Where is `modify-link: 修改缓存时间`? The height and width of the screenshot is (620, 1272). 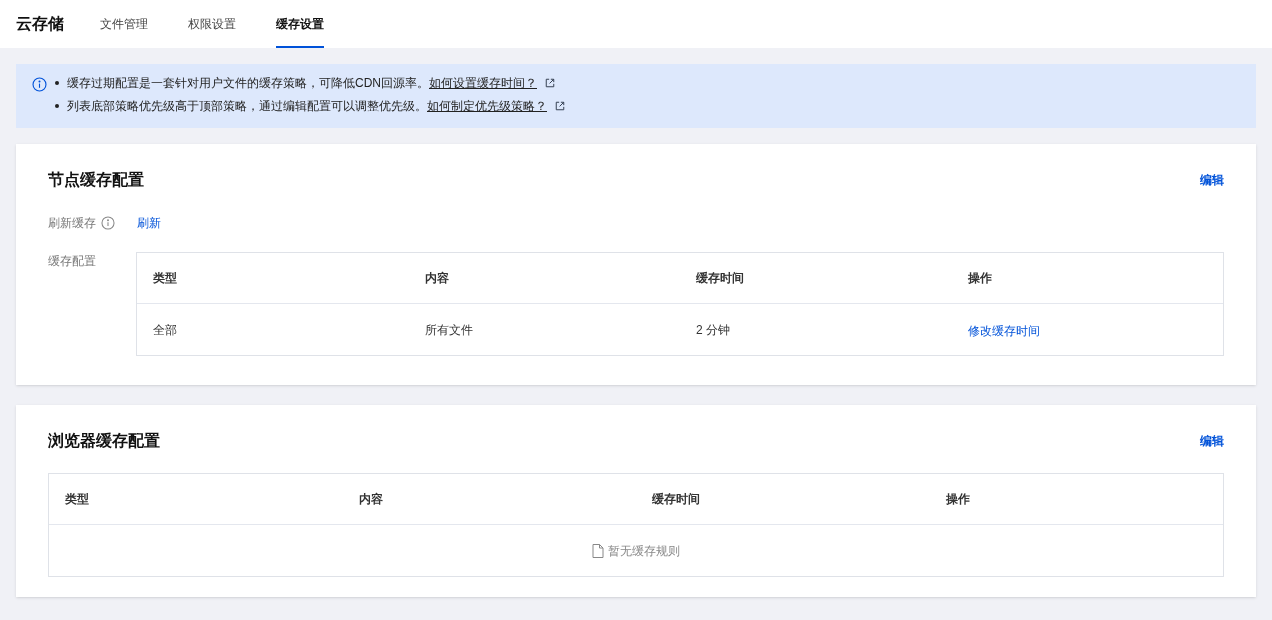
modify-link: 修改缓存时间 is located at coordinates (1003, 330).